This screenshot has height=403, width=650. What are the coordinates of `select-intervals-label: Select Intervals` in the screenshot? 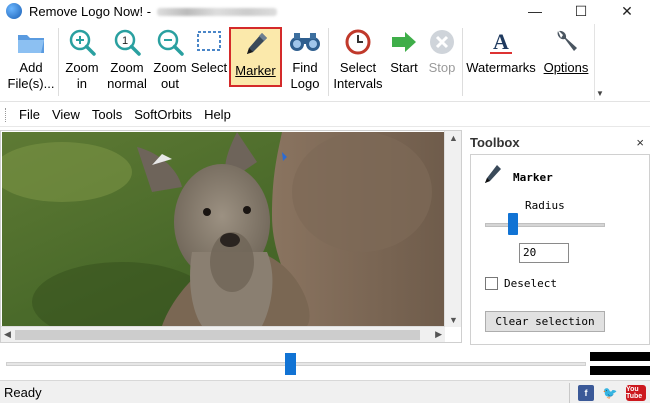 It's located at (358, 75).